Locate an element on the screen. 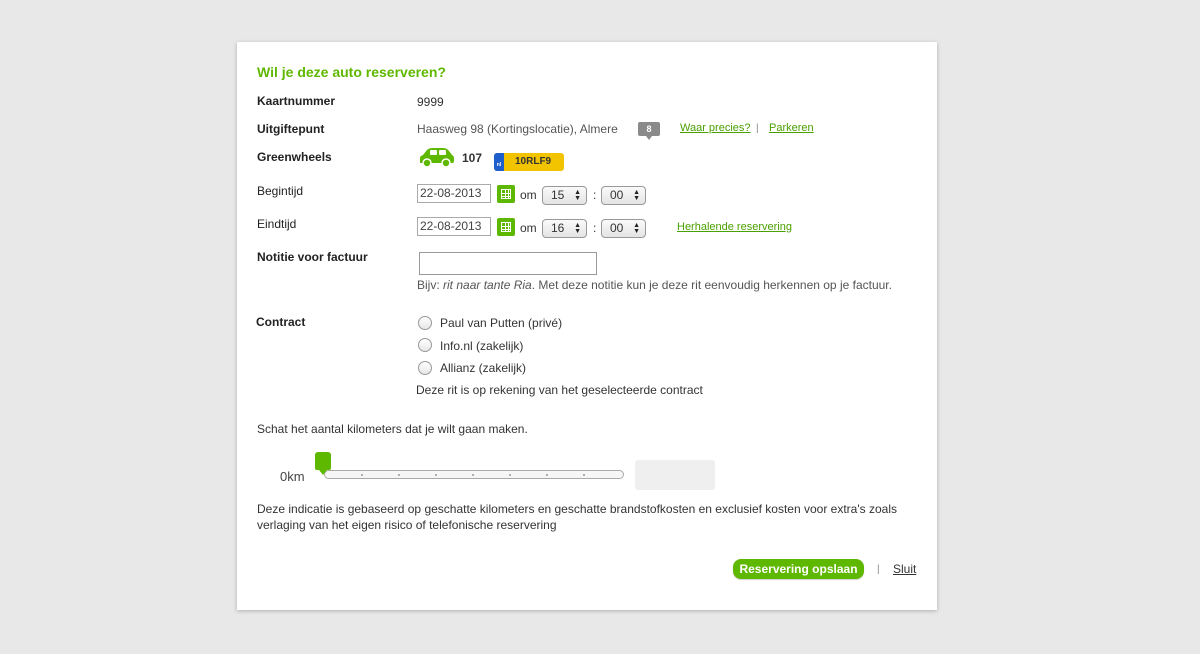  cost-estimate-box is located at coordinates (675, 475).